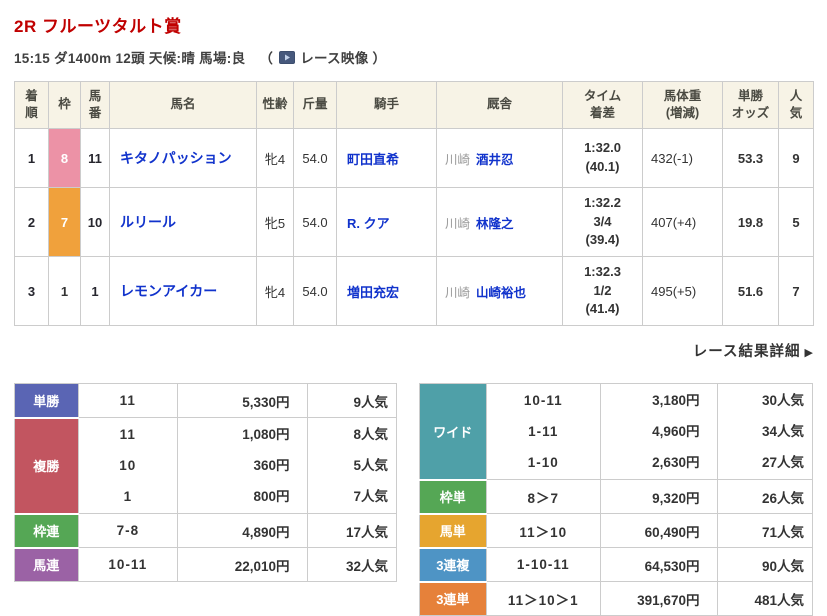  I want to click on payout-combo: 7-8, so click(128, 530).